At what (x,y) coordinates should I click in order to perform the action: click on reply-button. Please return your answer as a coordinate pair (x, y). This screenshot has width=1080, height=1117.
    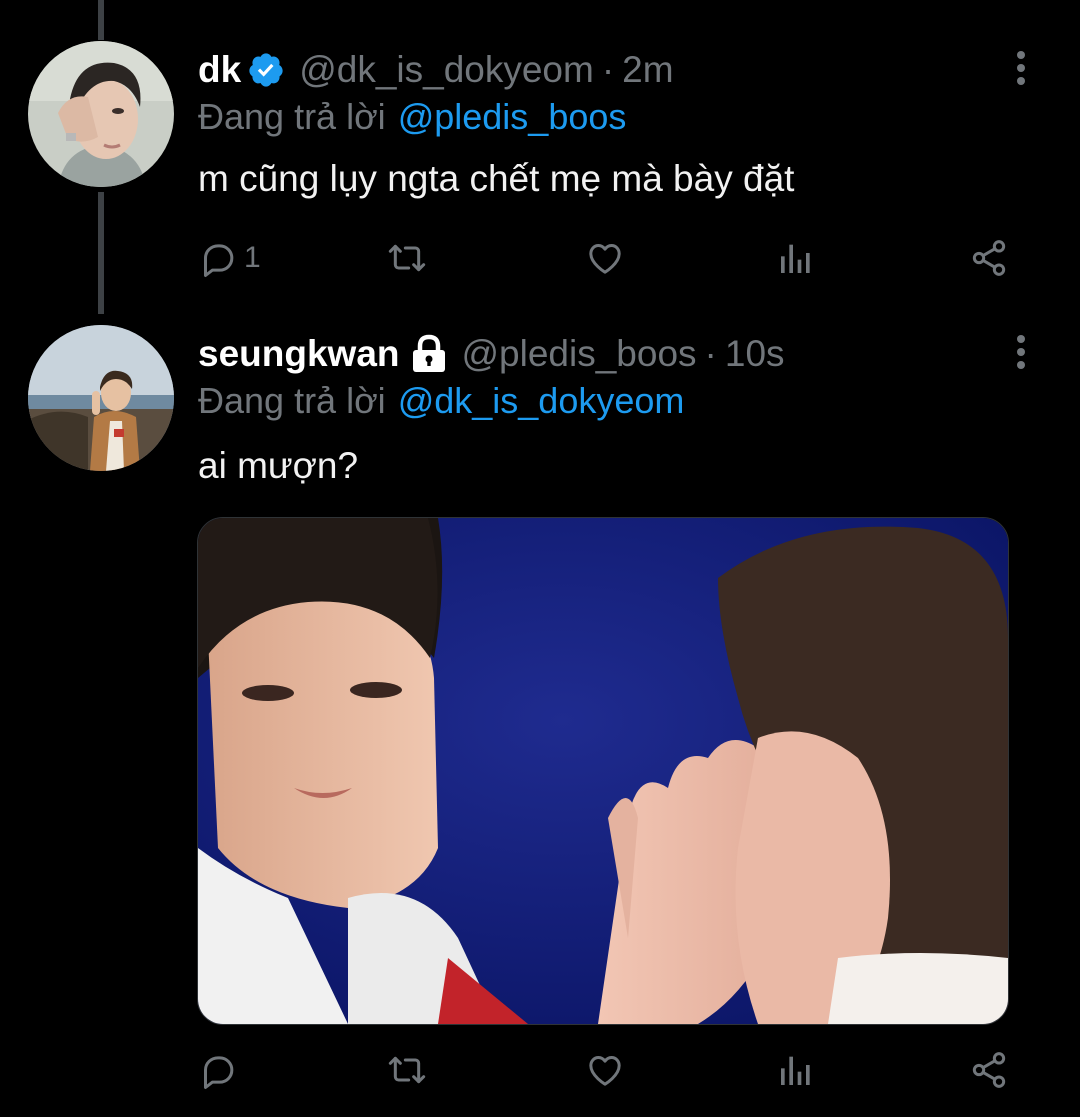
    Looking at the image, I should click on (221, 1070).